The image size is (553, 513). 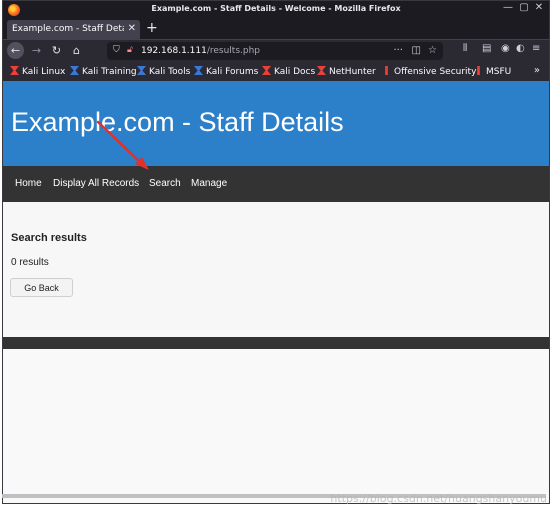 What do you see at coordinates (15, 50) in the screenshot?
I see `back-icon: ←` at bounding box center [15, 50].